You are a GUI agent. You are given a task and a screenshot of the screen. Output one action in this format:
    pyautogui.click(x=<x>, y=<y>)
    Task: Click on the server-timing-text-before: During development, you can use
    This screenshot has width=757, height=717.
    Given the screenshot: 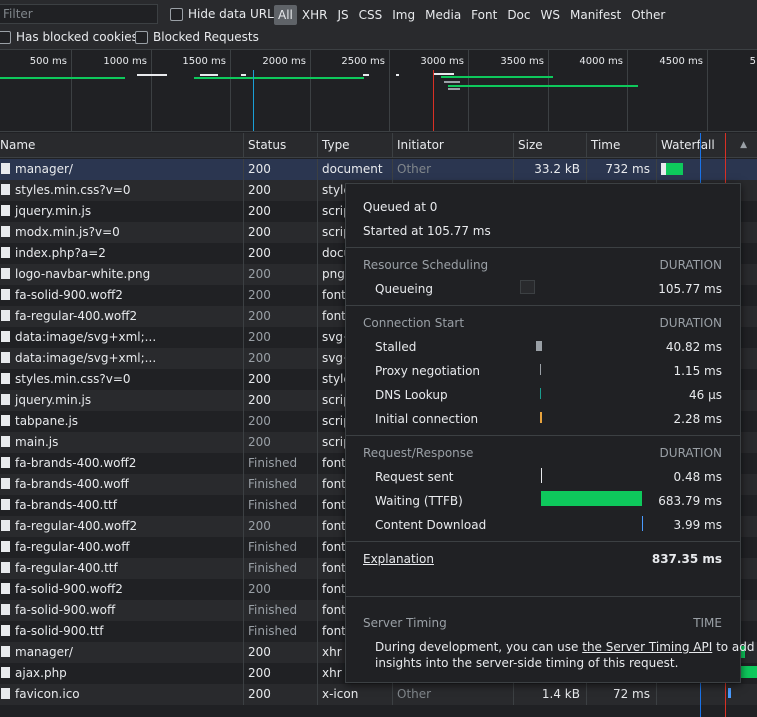 What is the action you would take?
    pyautogui.click(x=479, y=647)
    